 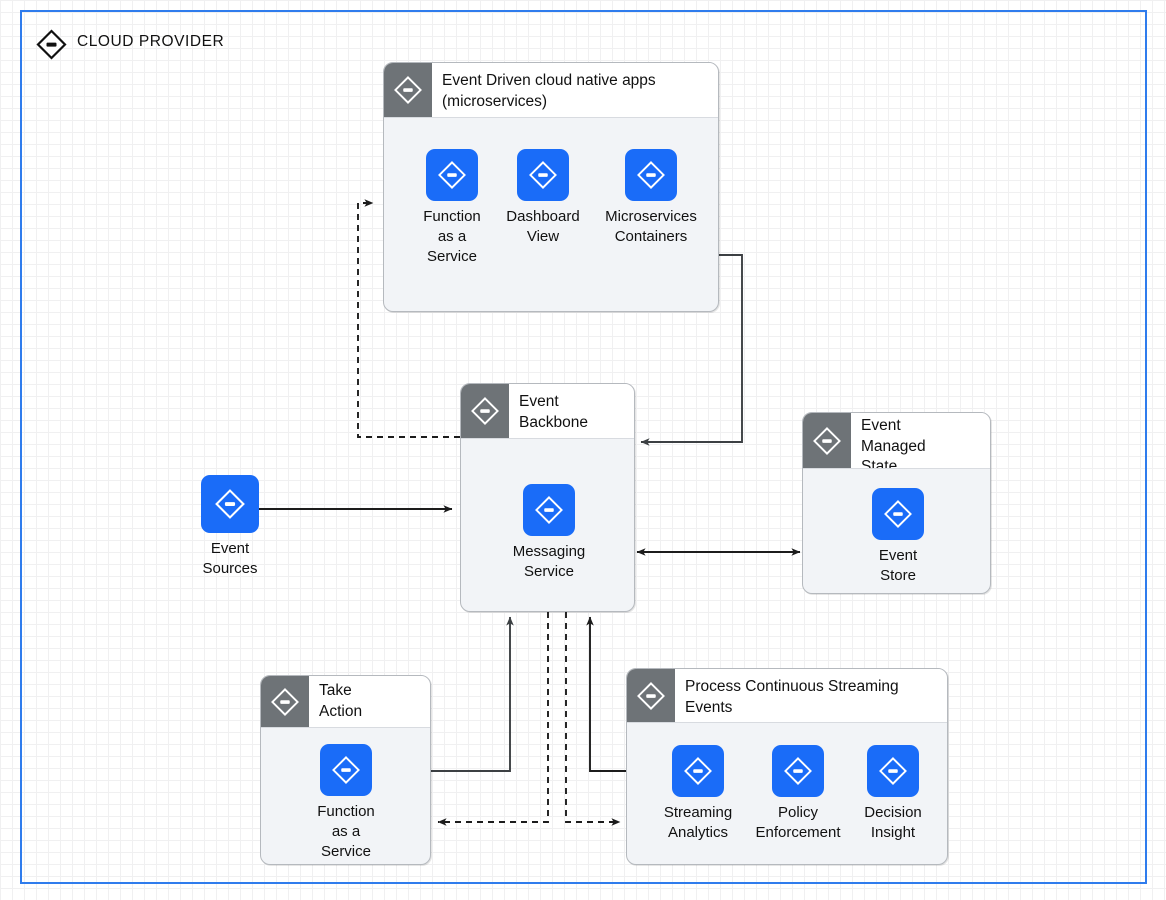 What do you see at coordinates (898, 565) in the screenshot?
I see `tile-label: Event Store` at bounding box center [898, 565].